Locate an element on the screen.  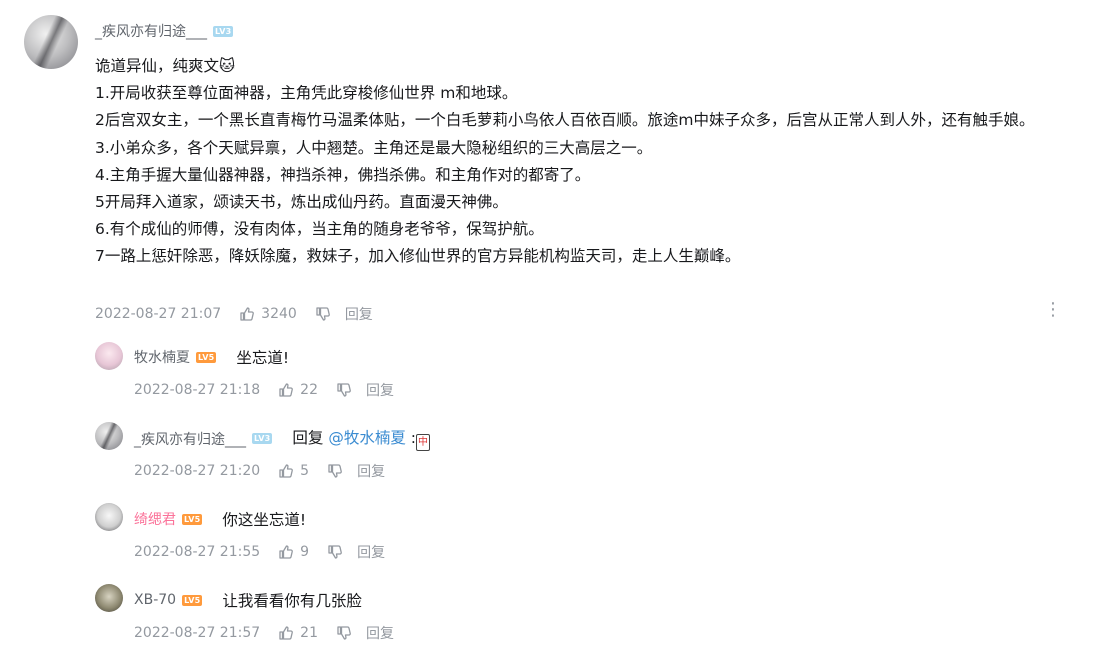
like-count: 22 is located at coordinates (309, 390).